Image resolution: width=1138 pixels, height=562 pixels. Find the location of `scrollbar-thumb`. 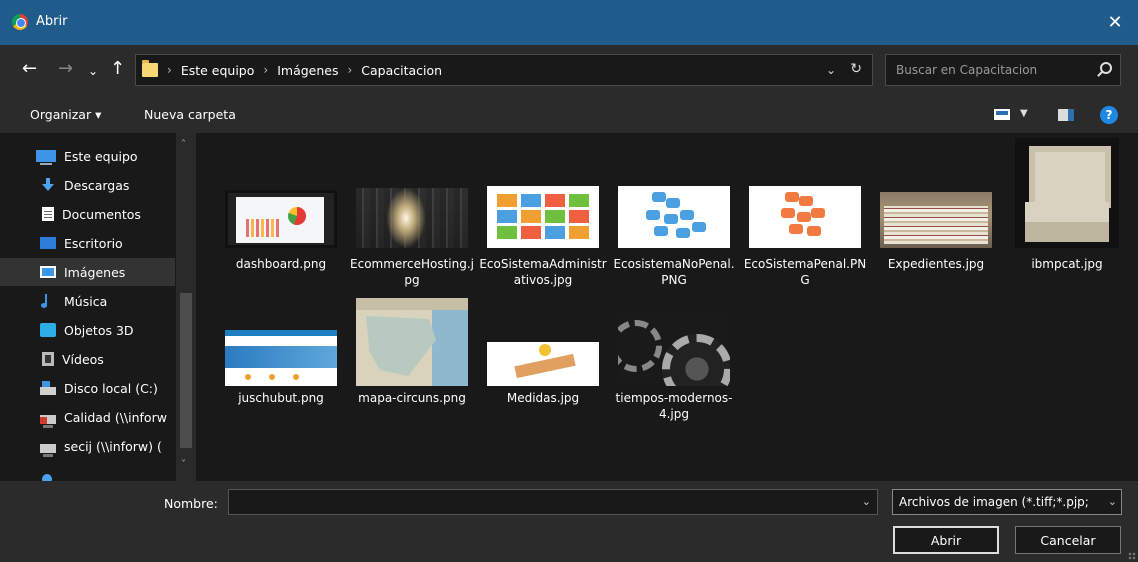

scrollbar-thumb is located at coordinates (186, 370).